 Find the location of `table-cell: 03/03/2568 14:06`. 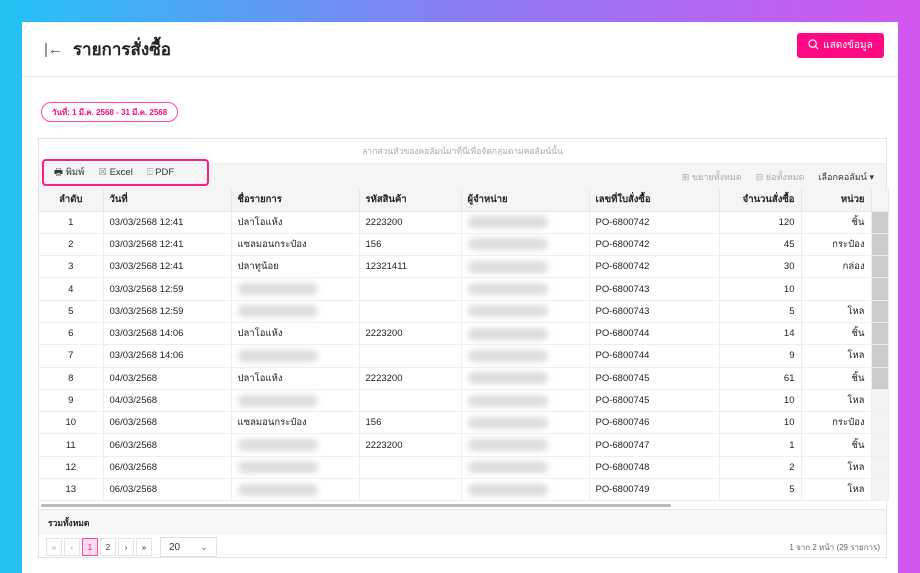

table-cell: 03/03/2568 14:06 is located at coordinates (167, 356).